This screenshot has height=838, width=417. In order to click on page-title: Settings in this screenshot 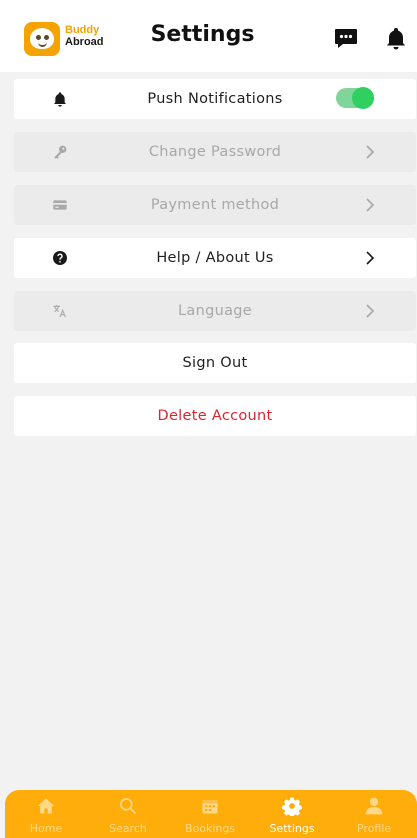, I will do `click(202, 34)`.